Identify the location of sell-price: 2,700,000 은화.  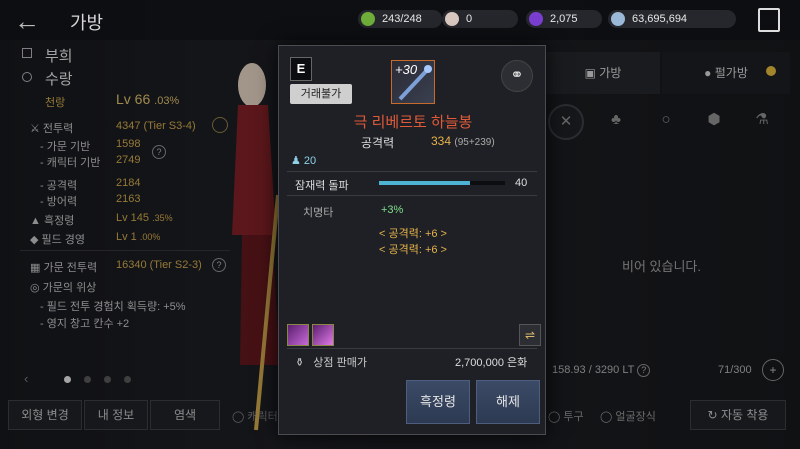
(491, 363).